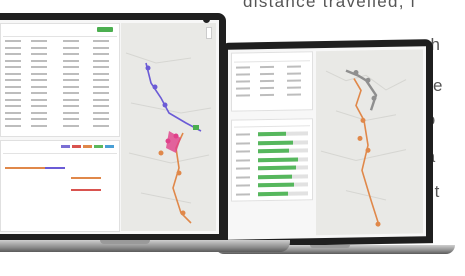  What do you see at coordinates (168, 138) in the screenshot?
I see `left-map-routes` at bounding box center [168, 138].